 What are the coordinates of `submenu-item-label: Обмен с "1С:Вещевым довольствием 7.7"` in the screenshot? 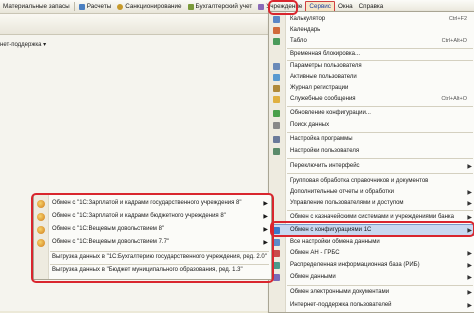 It's located at (111, 242).